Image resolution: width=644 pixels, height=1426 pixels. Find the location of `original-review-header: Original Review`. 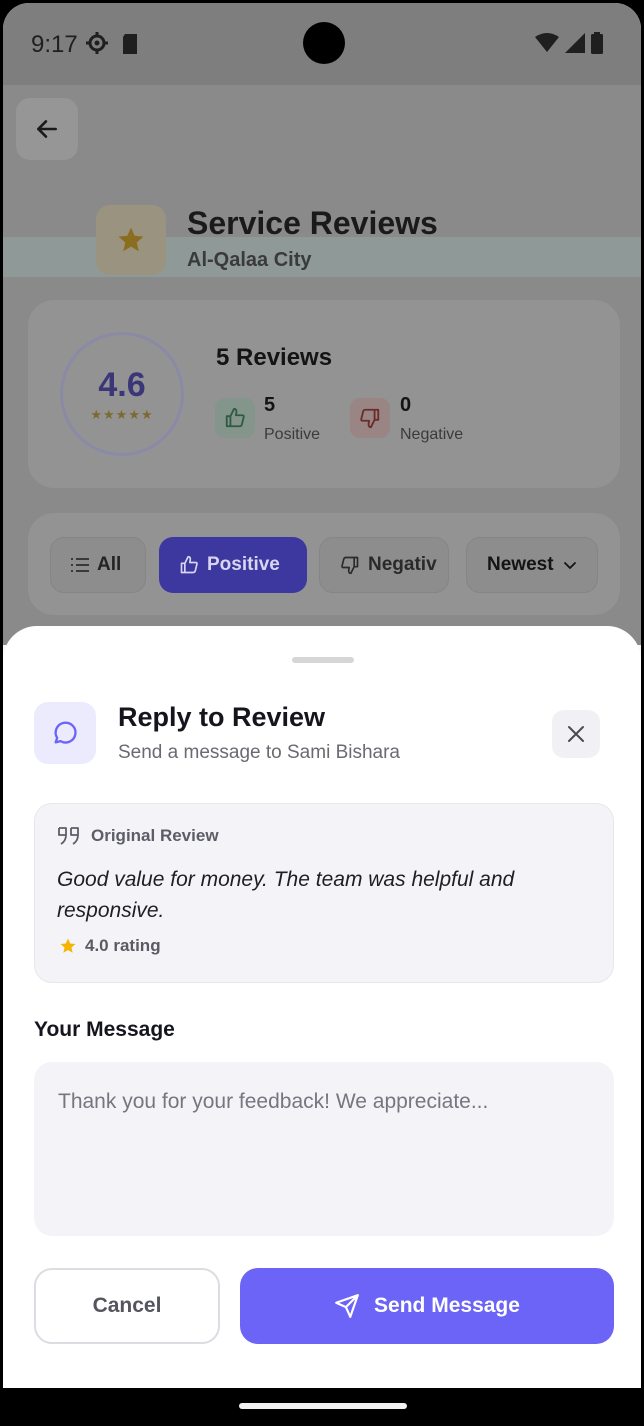

original-review-header: Original Review is located at coordinates (138, 836).